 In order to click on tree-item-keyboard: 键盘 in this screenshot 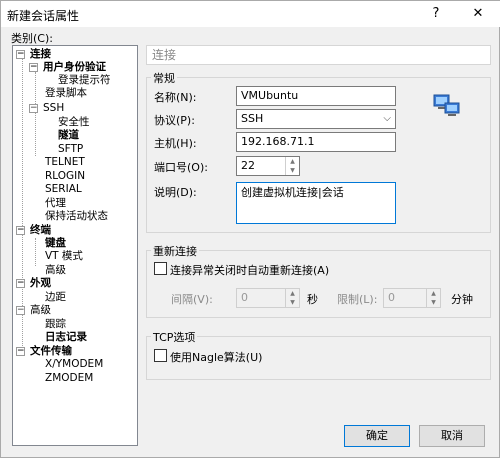, I will do `click(55, 243)`.